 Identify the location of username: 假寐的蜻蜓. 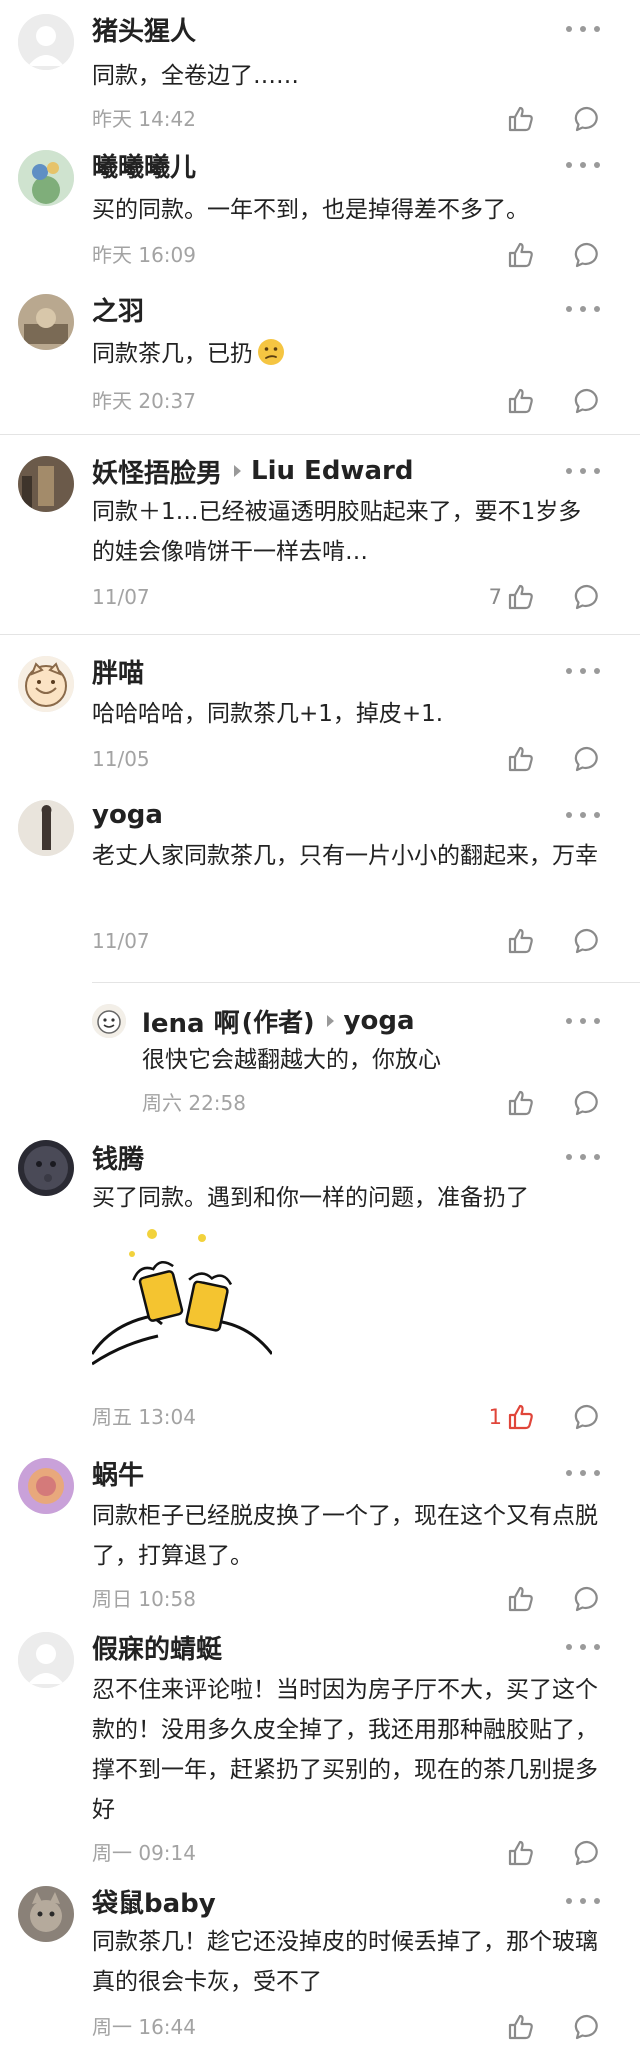
(157, 1647).